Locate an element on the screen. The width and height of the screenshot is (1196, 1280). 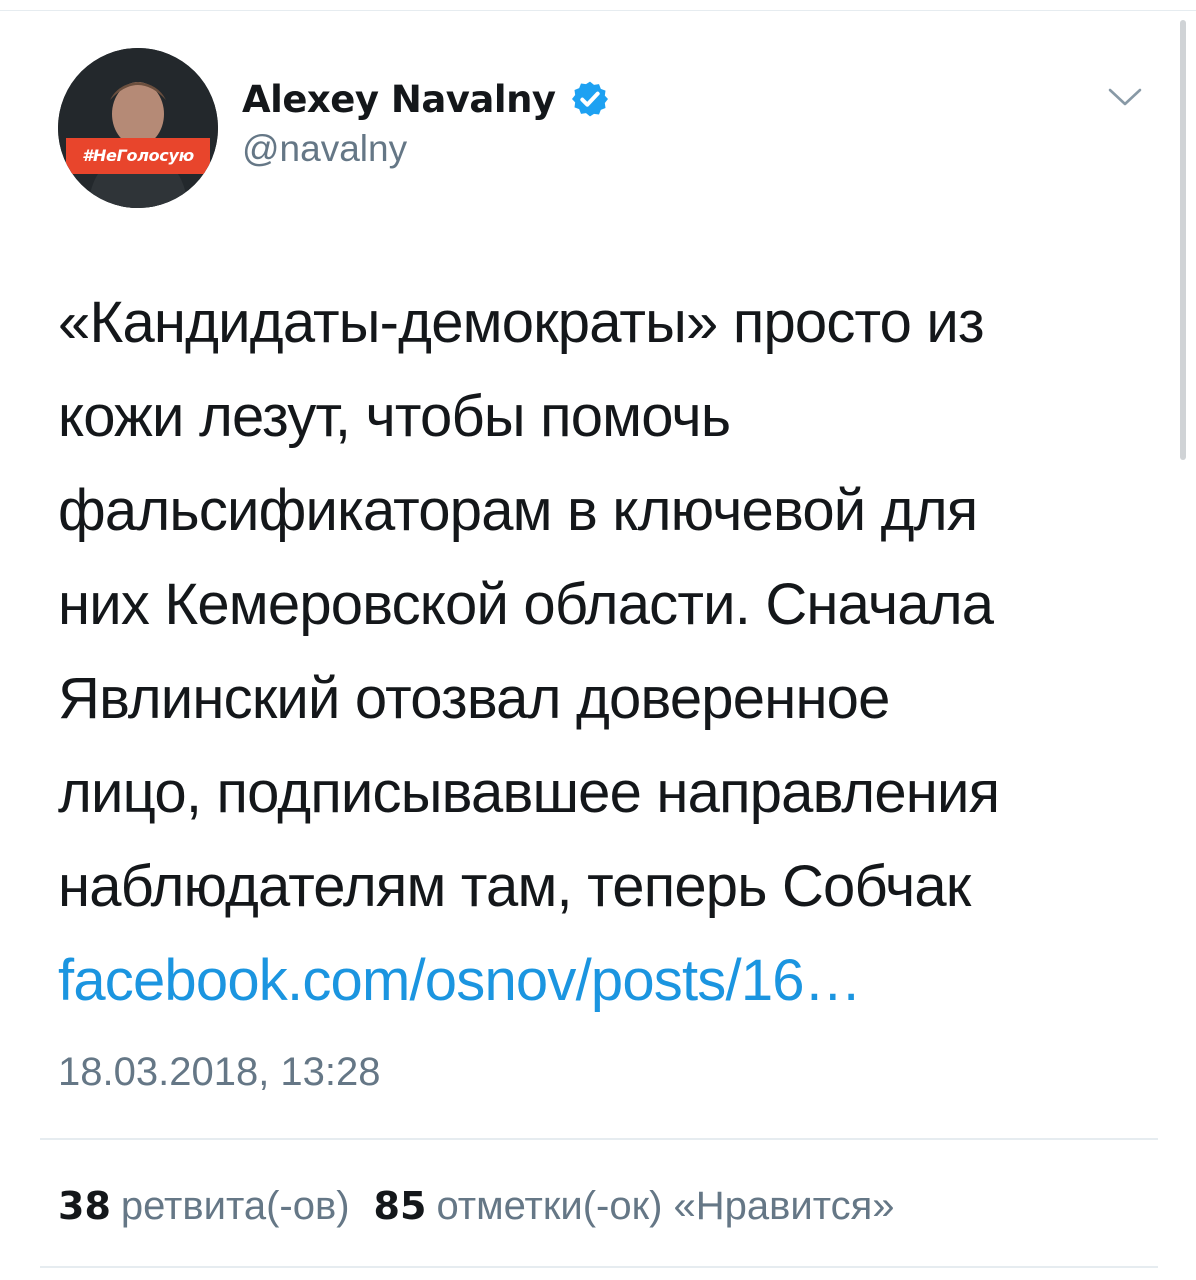
tweet-text-line: наблюдателям там, теперь Собчак is located at coordinates (514, 886).